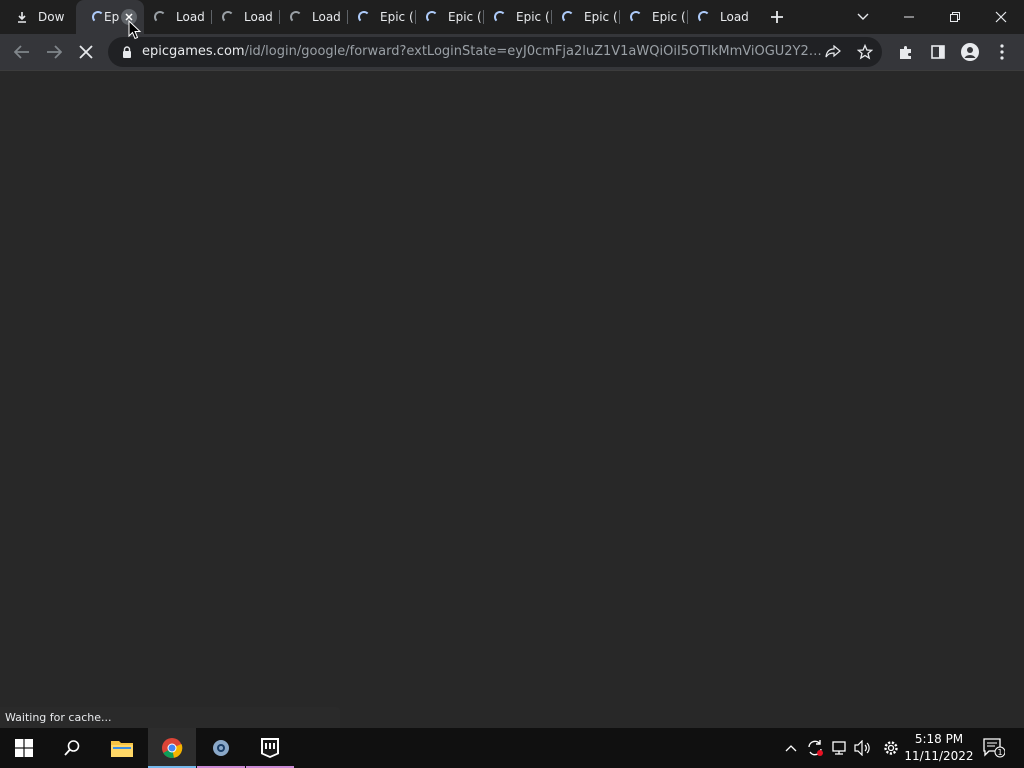  I want to click on tab-label: Dow, so click(51, 17).